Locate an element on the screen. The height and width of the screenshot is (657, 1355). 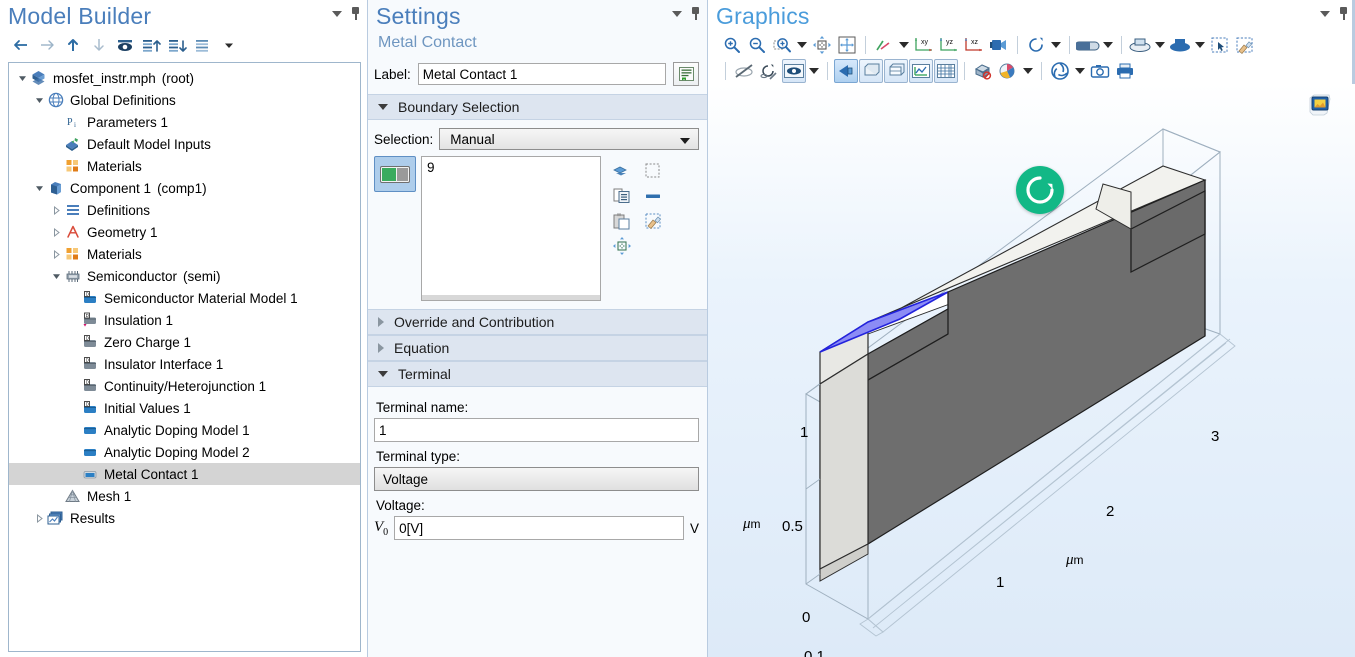
clear-selection-button is located at coordinates (1245, 45).